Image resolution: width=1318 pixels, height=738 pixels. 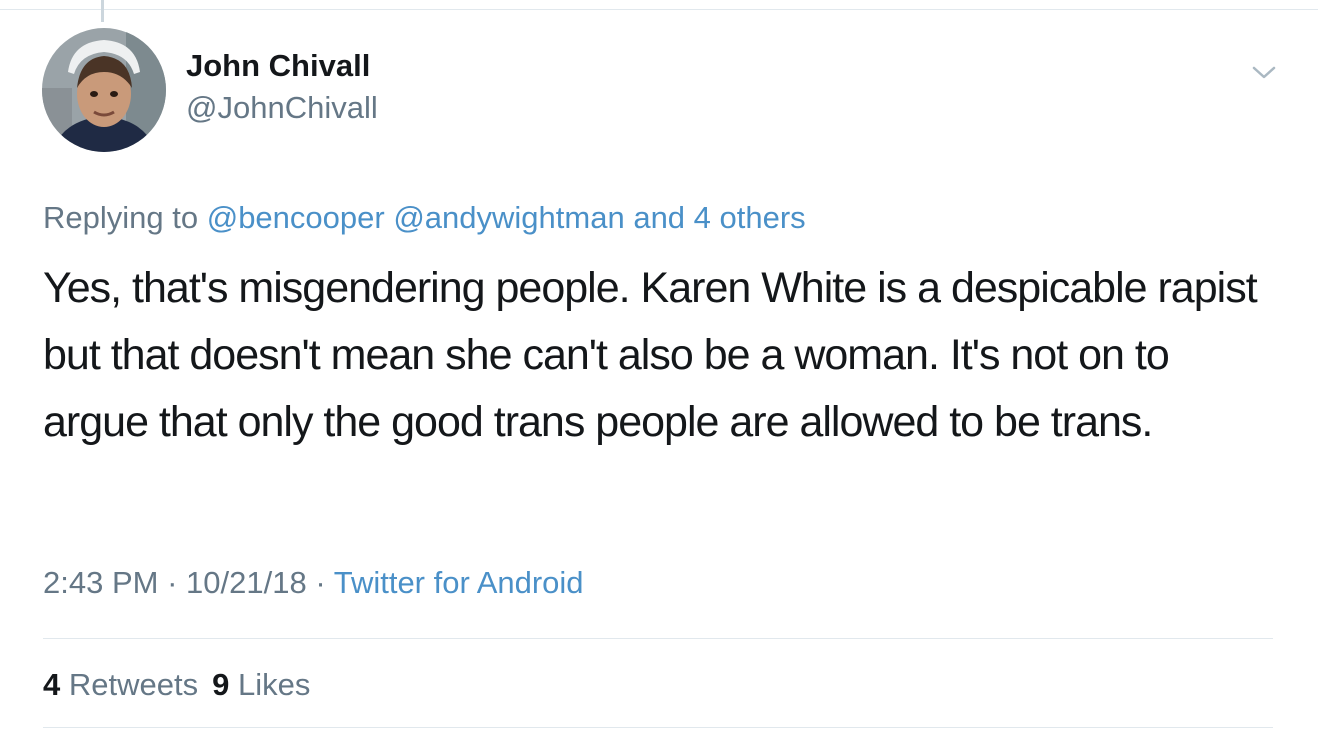 What do you see at coordinates (52, 684) in the screenshot?
I see `retweets-count: 4` at bounding box center [52, 684].